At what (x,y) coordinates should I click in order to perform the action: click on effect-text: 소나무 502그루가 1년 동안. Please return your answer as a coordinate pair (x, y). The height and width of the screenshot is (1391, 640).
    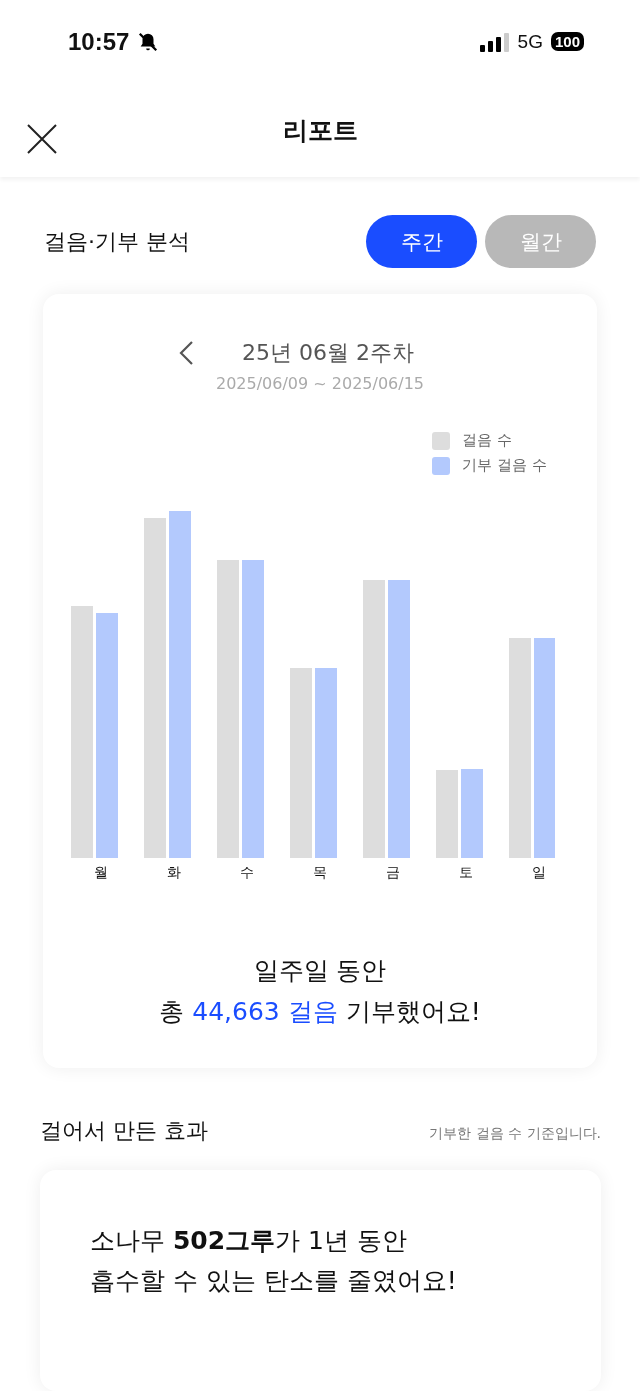
    Looking at the image, I should click on (249, 1241).